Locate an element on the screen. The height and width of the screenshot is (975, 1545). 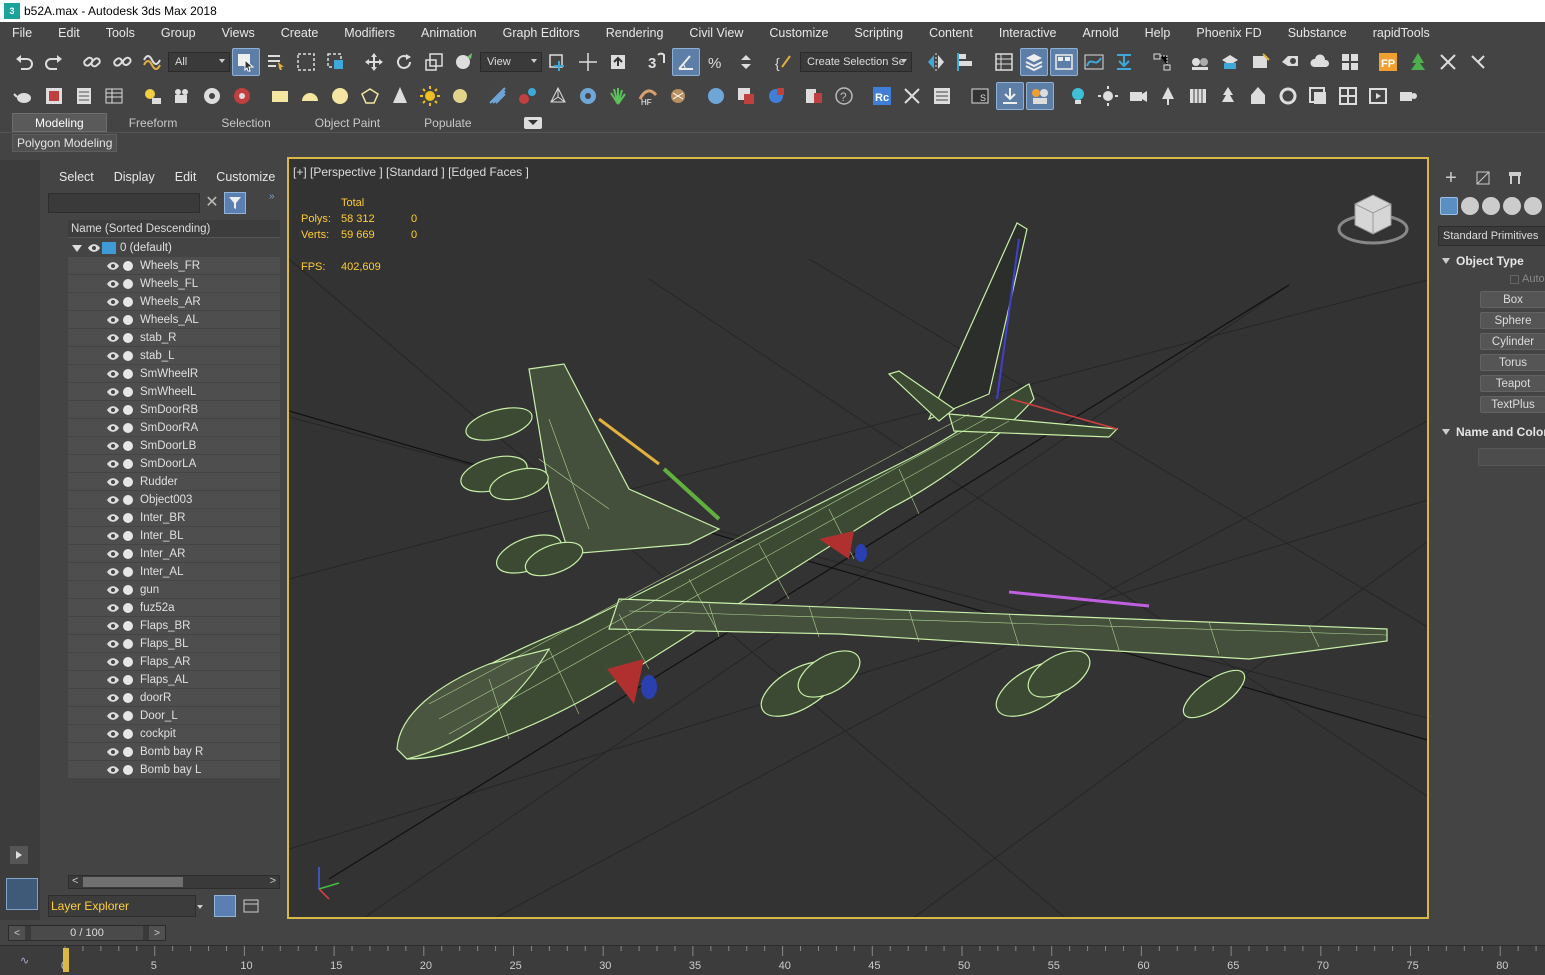
fumefx-icon: FP is located at coordinates (1388, 62).